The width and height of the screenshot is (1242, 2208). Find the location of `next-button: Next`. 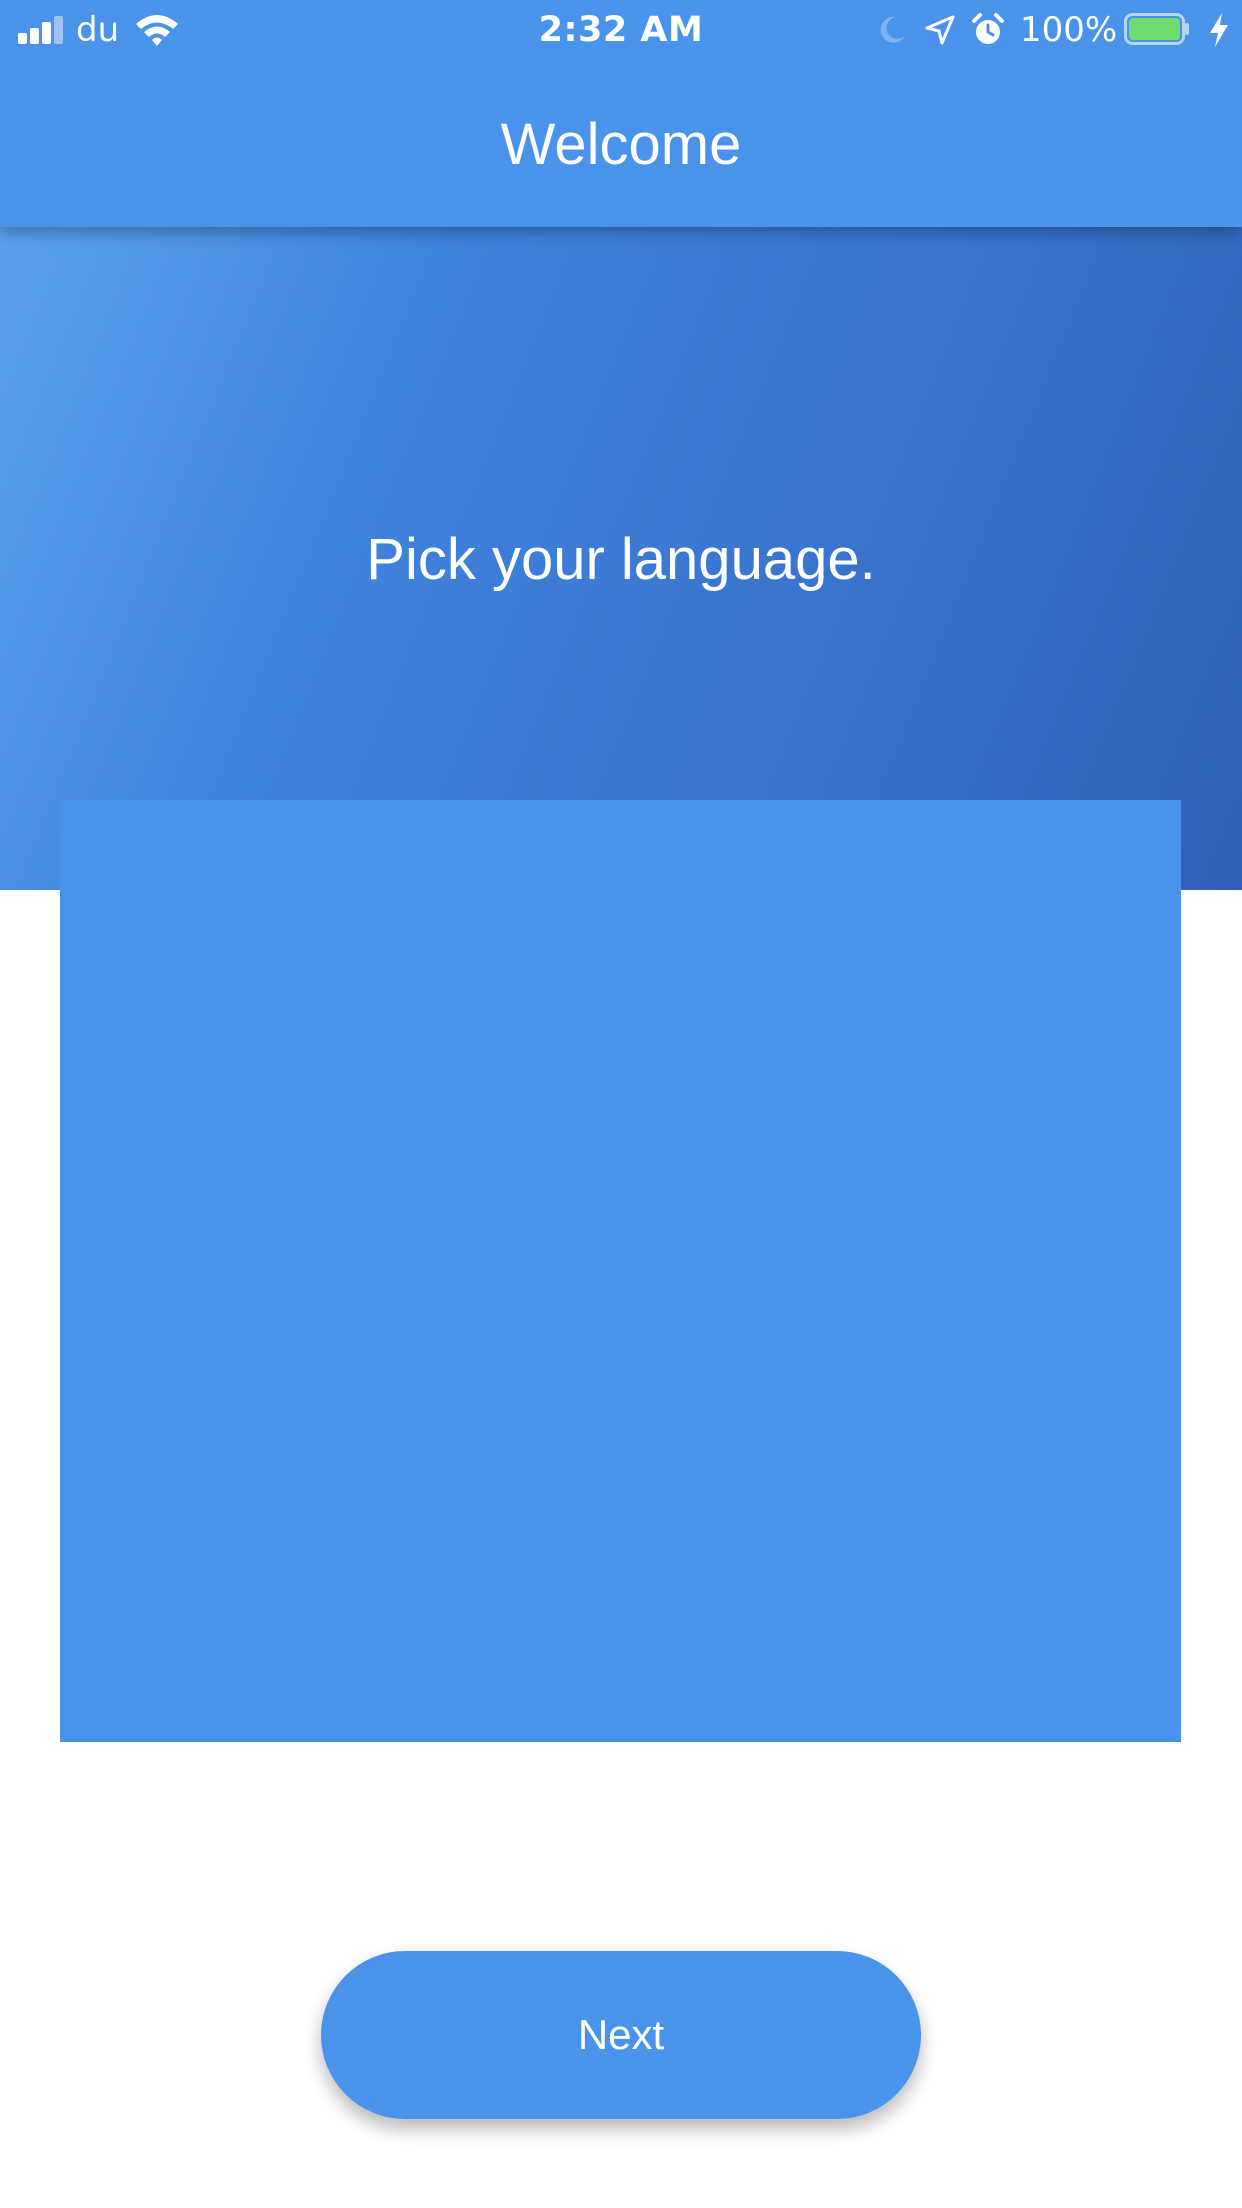

next-button: Next is located at coordinates (621, 2035).